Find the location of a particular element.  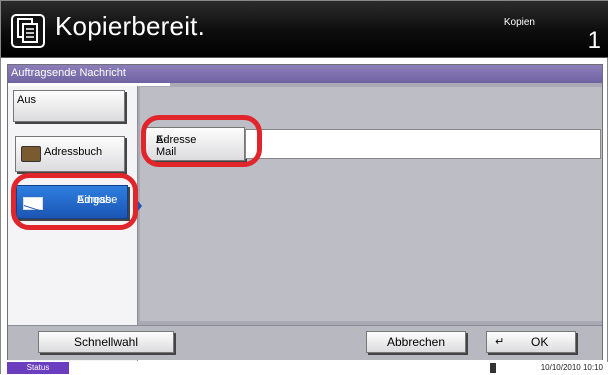

addressbook-button: Adressbuch is located at coordinates (70, 154).